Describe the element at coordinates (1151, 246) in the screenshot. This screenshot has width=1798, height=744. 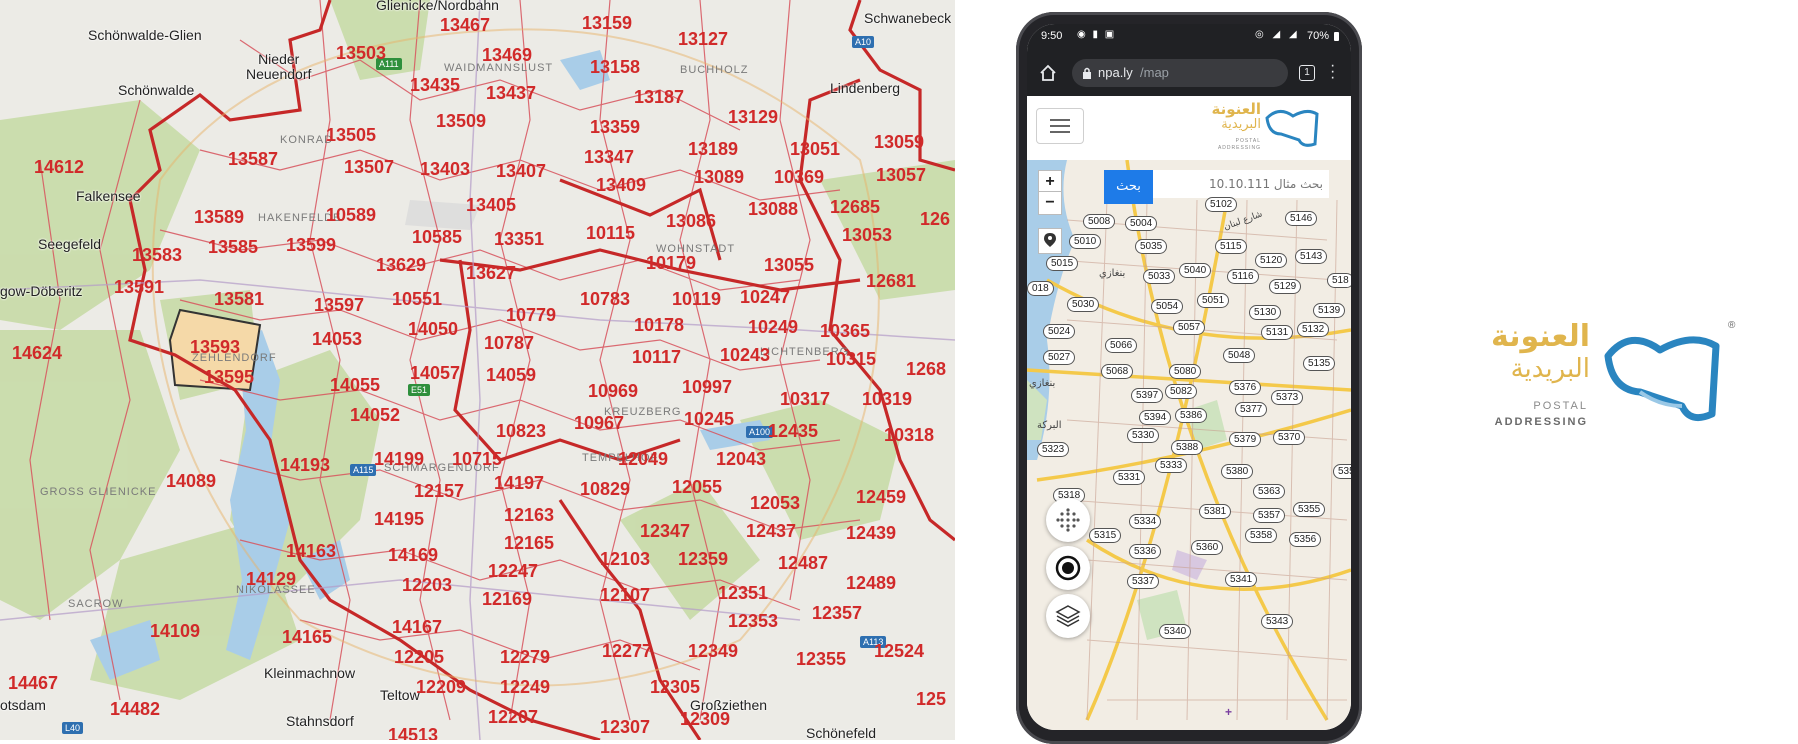
I see `postcode-pin: 5035` at that location.